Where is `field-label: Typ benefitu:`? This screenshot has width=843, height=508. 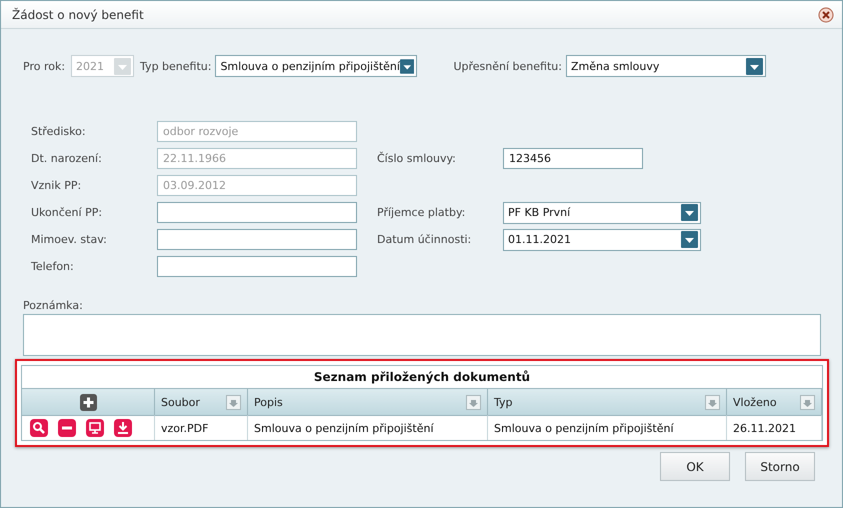 field-label: Typ benefitu: is located at coordinates (176, 66).